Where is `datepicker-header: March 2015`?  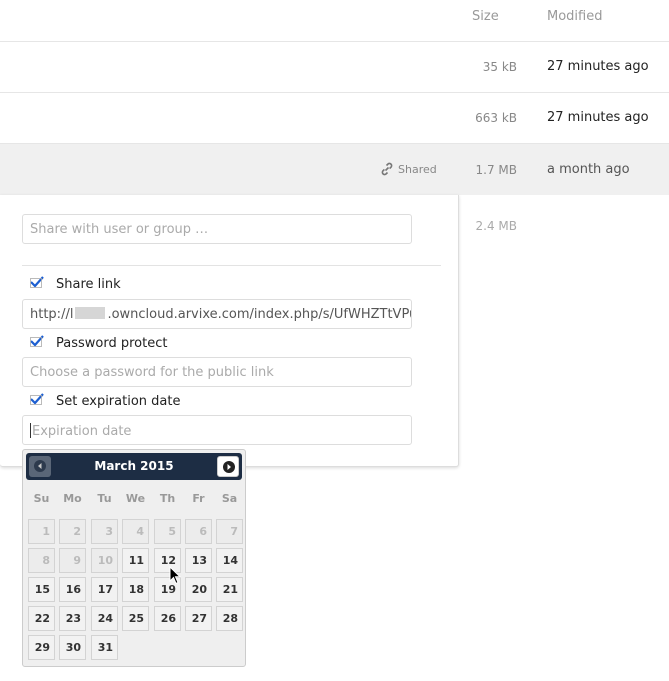 datepicker-header: March 2015 is located at coordinates (134, 466).